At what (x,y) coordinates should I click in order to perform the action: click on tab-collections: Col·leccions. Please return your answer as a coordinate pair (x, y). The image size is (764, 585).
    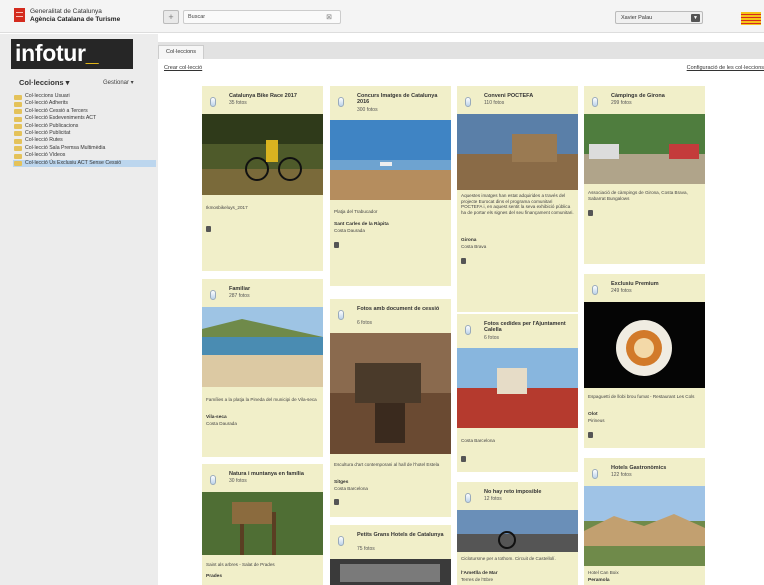
    Looking at the image, I should click on (181, 52).